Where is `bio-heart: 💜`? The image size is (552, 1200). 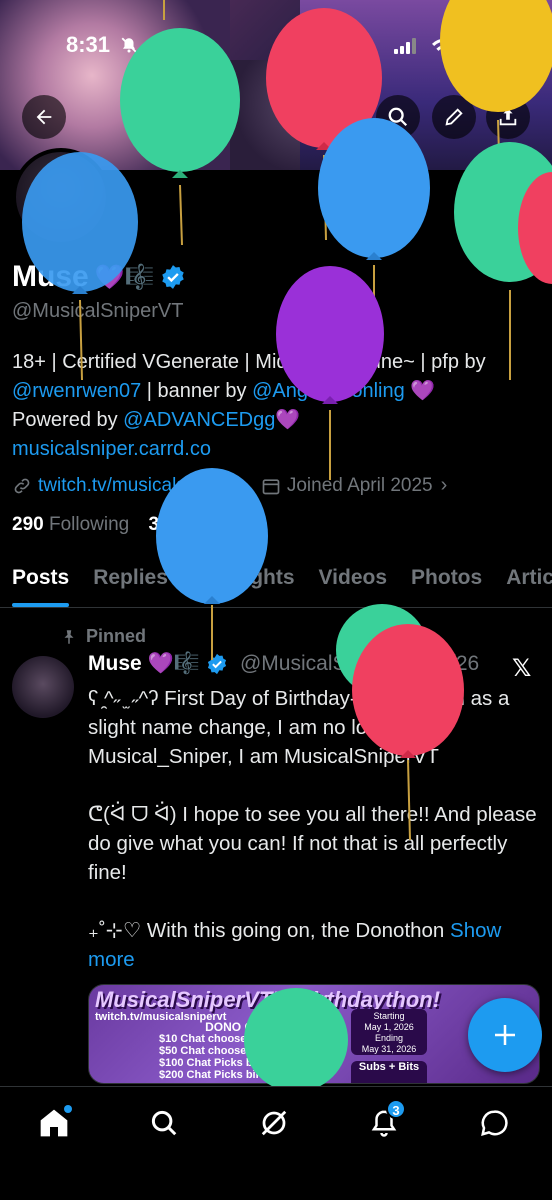
bio-heart: 💜 is located at coordinates (420, 391).